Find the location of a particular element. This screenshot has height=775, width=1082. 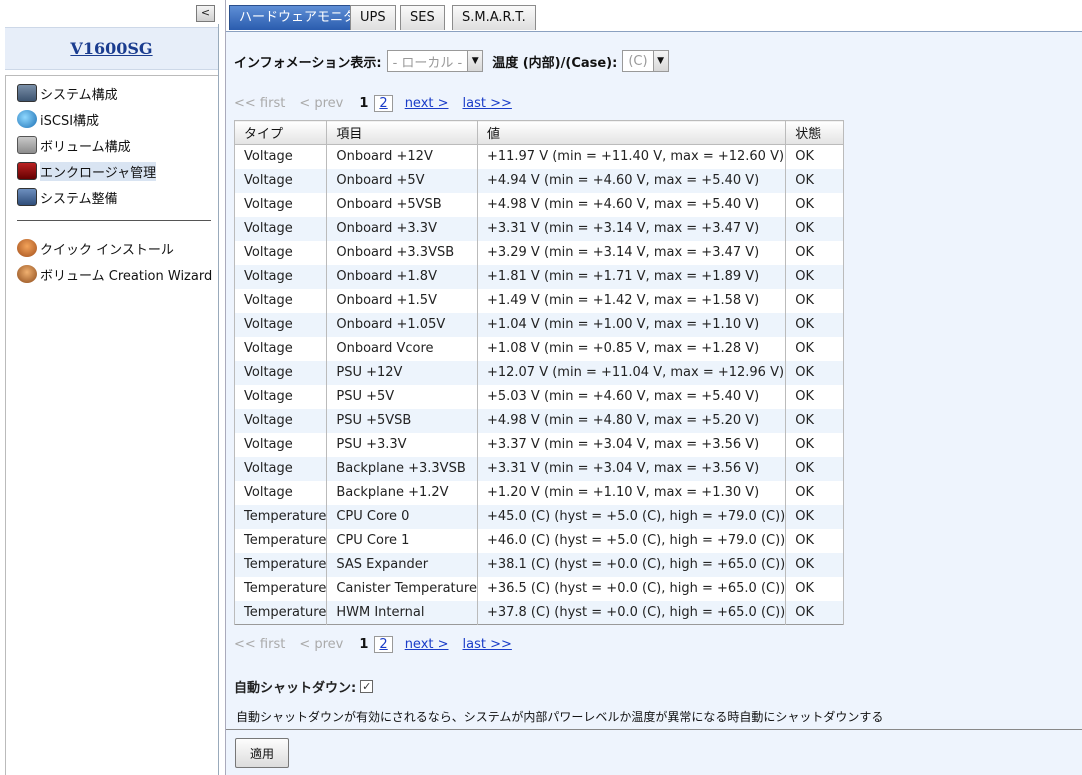

pager-first: << first is located at coordinates (260, 644).